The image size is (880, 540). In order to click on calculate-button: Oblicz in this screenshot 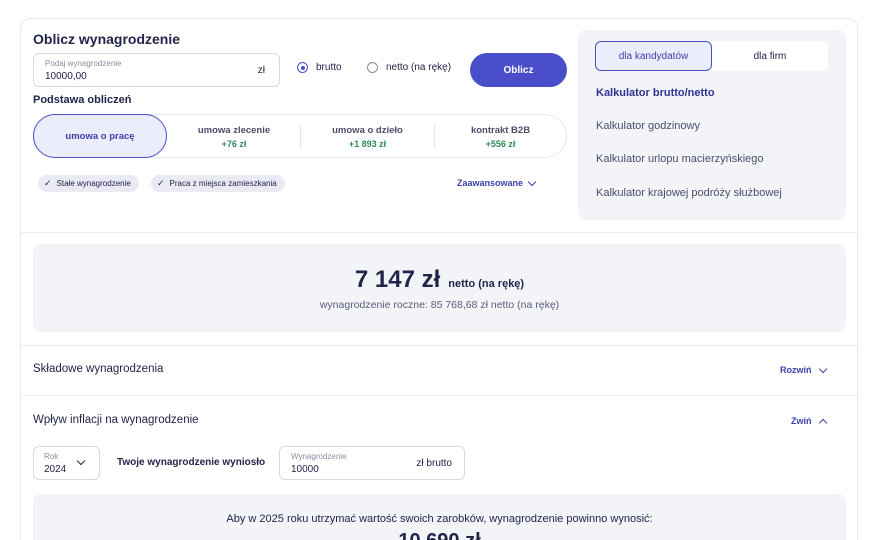, I will do `click(518, 70)`.